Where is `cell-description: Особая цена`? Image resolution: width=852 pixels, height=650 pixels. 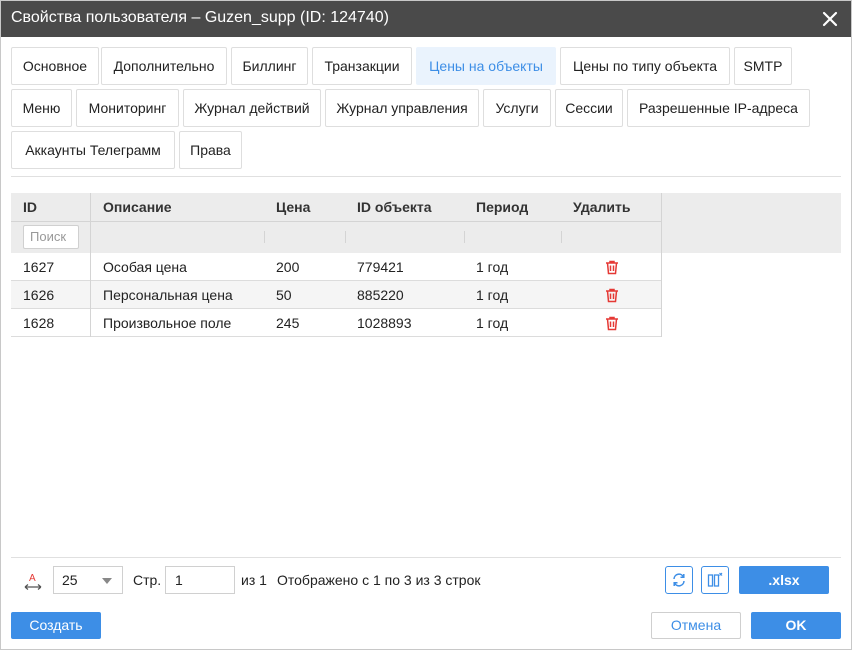 cell-description: Особая цена is located at coordinates (145, 267).